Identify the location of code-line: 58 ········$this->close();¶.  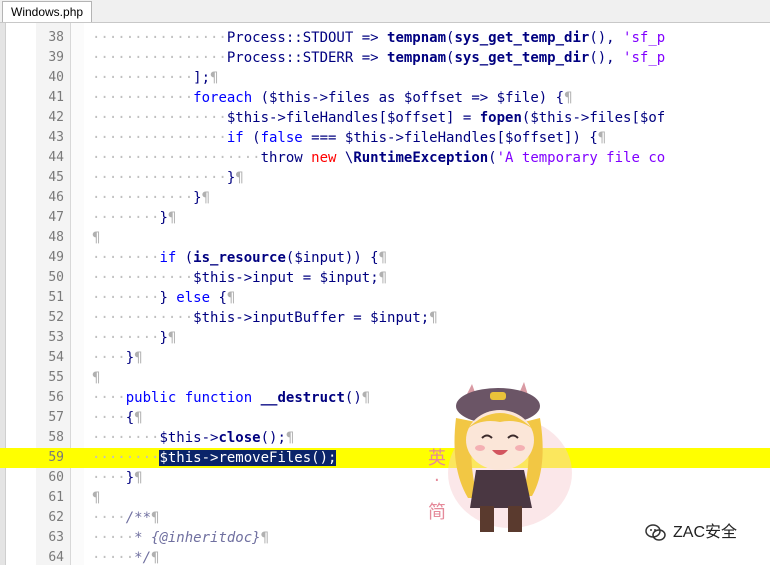
(385, 438).